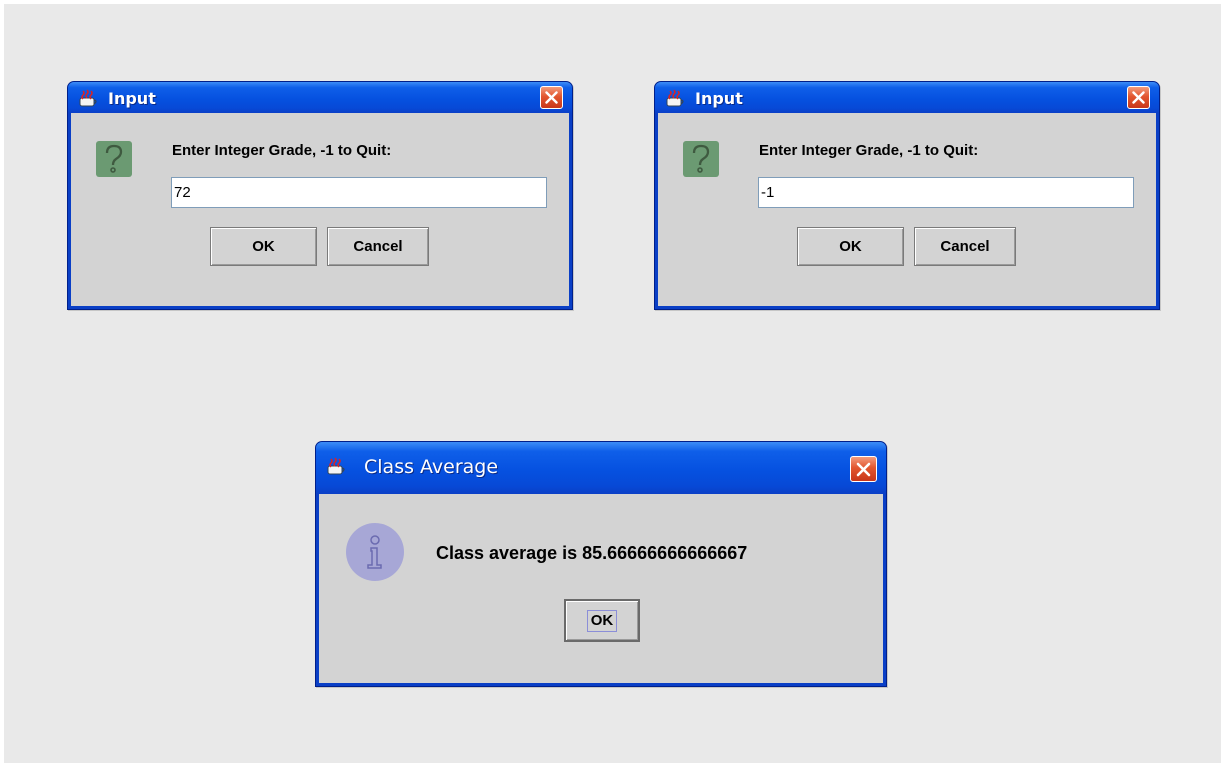 The width and height of the screenshot is (1225, 767). Describe the element at coordinates (375, 552) in the screenshot. I see `information-icon` at that location.